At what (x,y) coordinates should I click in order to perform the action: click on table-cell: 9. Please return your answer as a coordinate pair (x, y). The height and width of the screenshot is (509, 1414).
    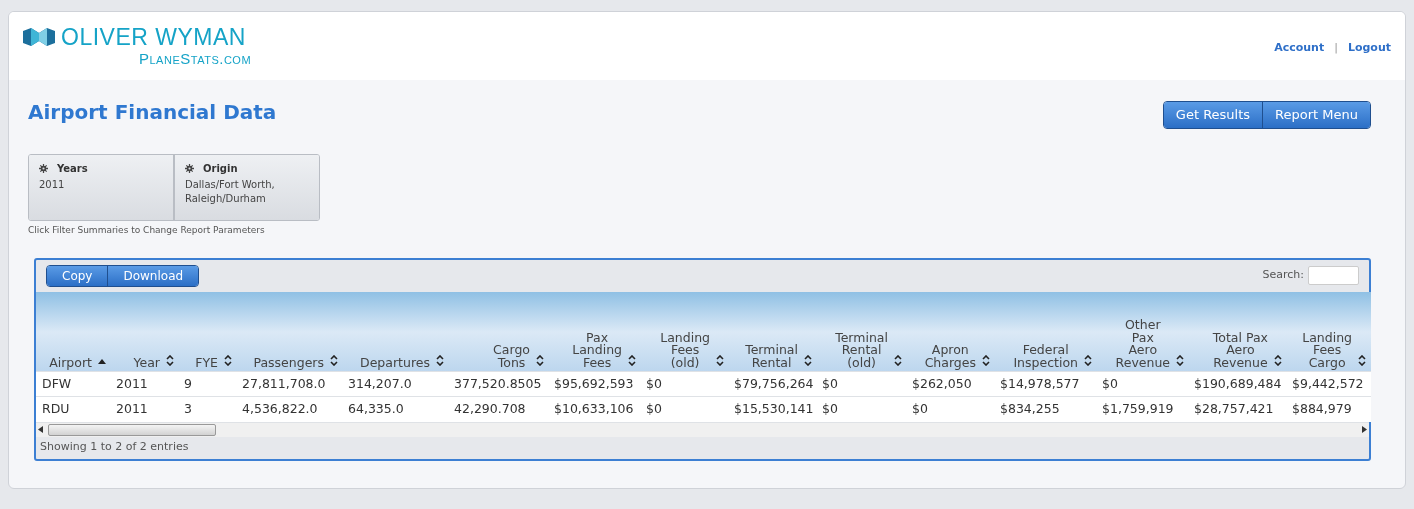
    Looking at the image, I should click on (207, 384).